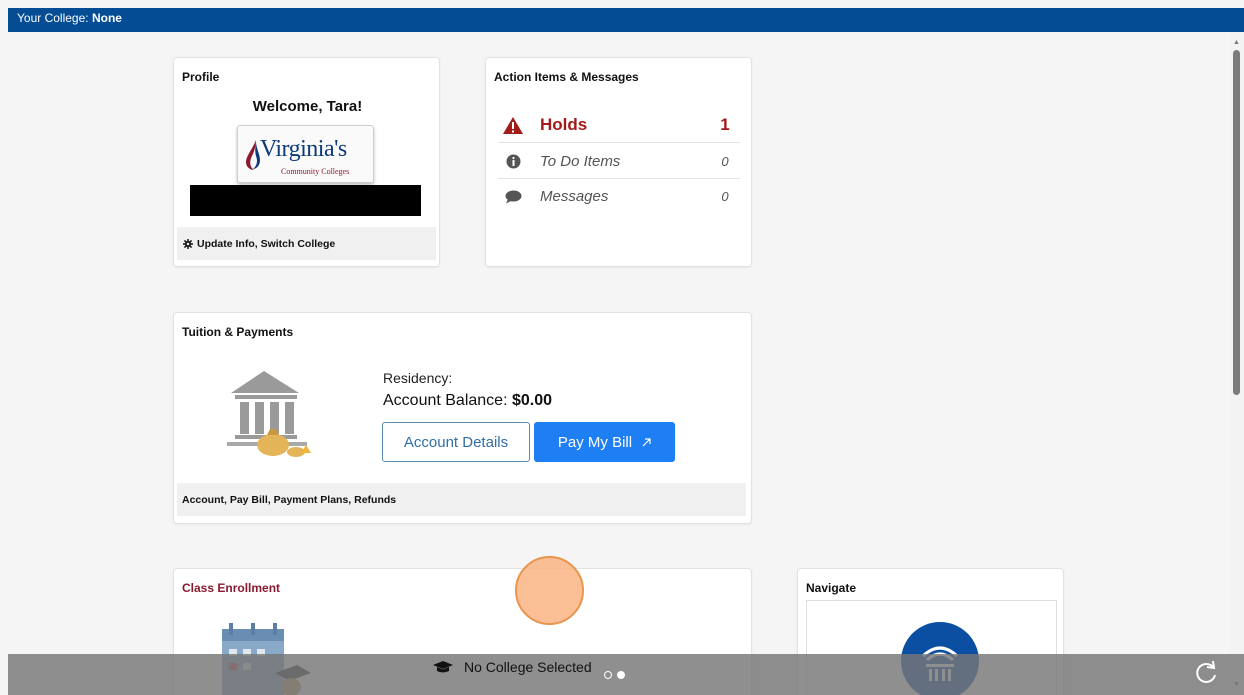 The height and width of the screenshot is (695, 1244). What do you see at coordinates (513, 197) in the screenshot?
I see `chat-bubble-icon` at bounding box center [513, 197].